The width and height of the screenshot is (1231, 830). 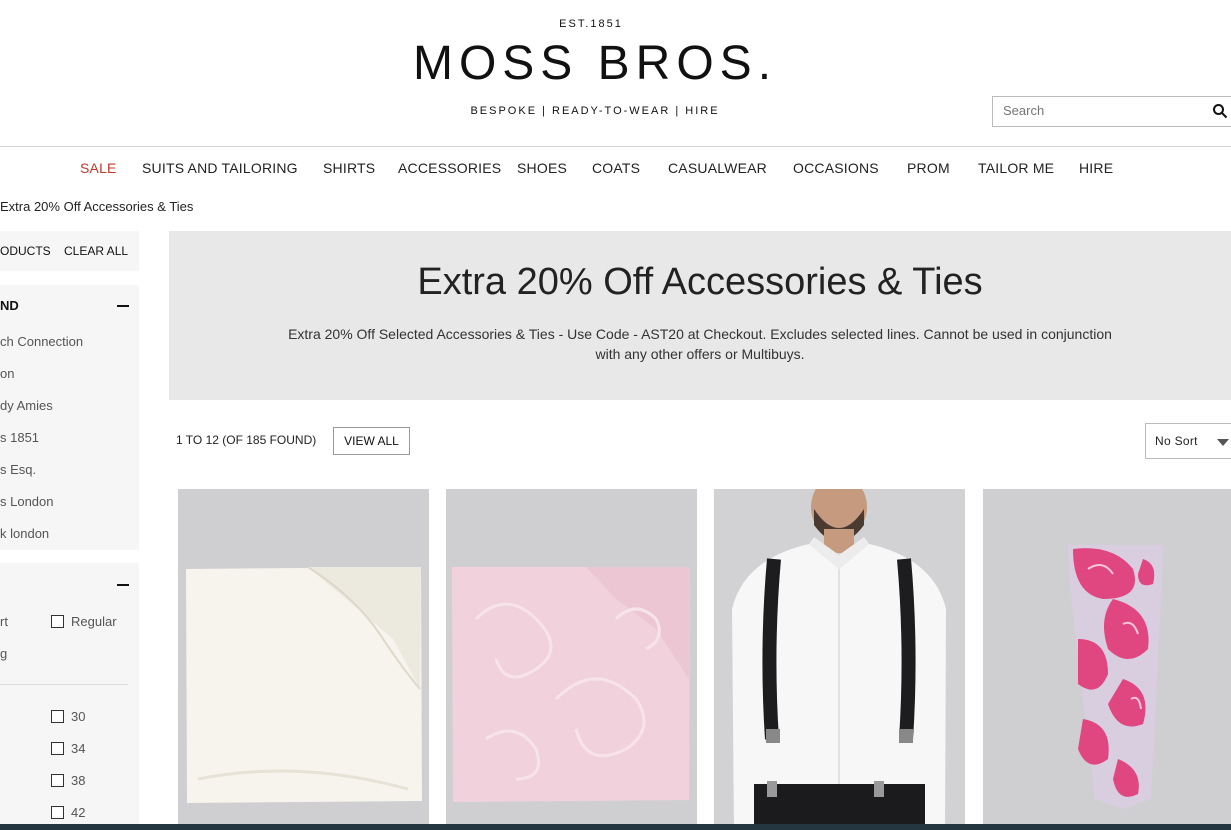 What do you see at coordinates (18, 469) in the screenshot?
I see `brand-option: s Esq.` at bounding box center [18, 469].